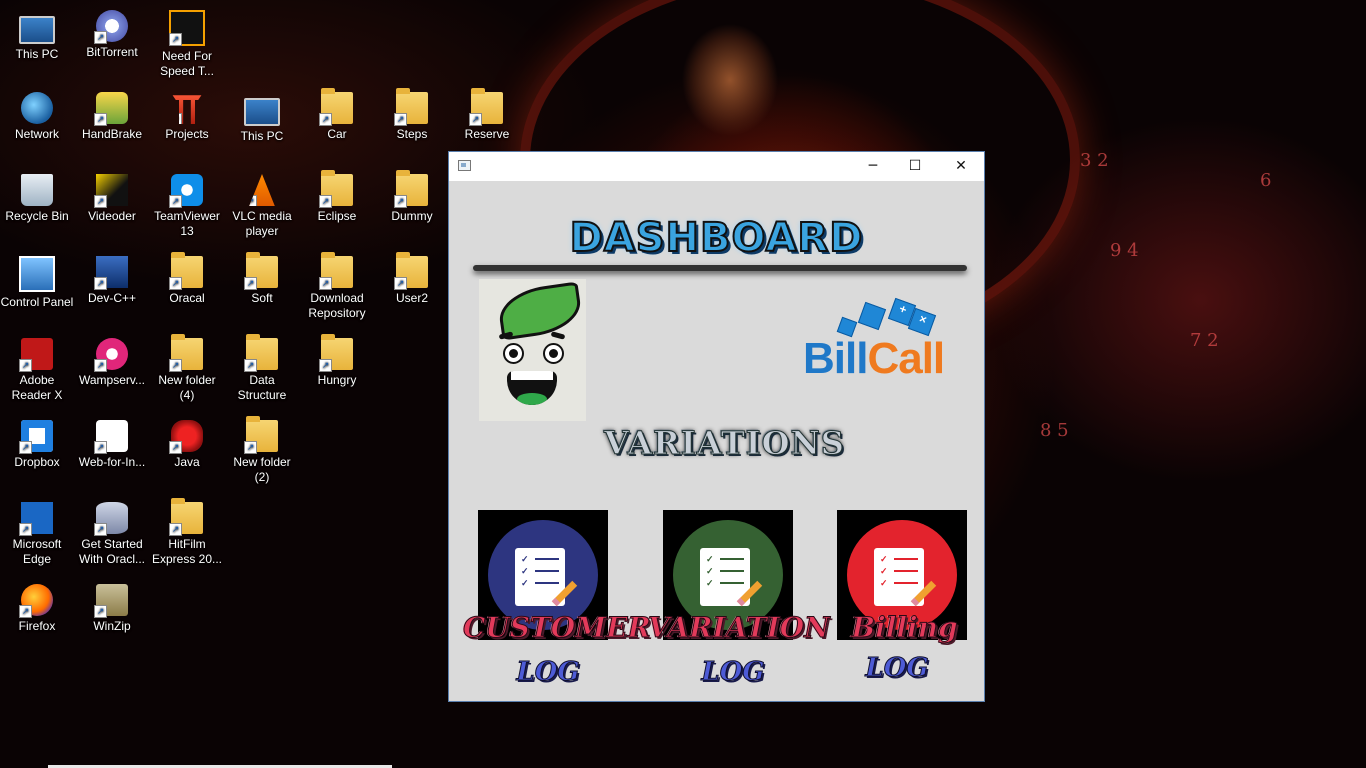 This screenshot has height=768, width=1366. I want to click on desktop-icon: Recycle Bin, so click(37, 199).